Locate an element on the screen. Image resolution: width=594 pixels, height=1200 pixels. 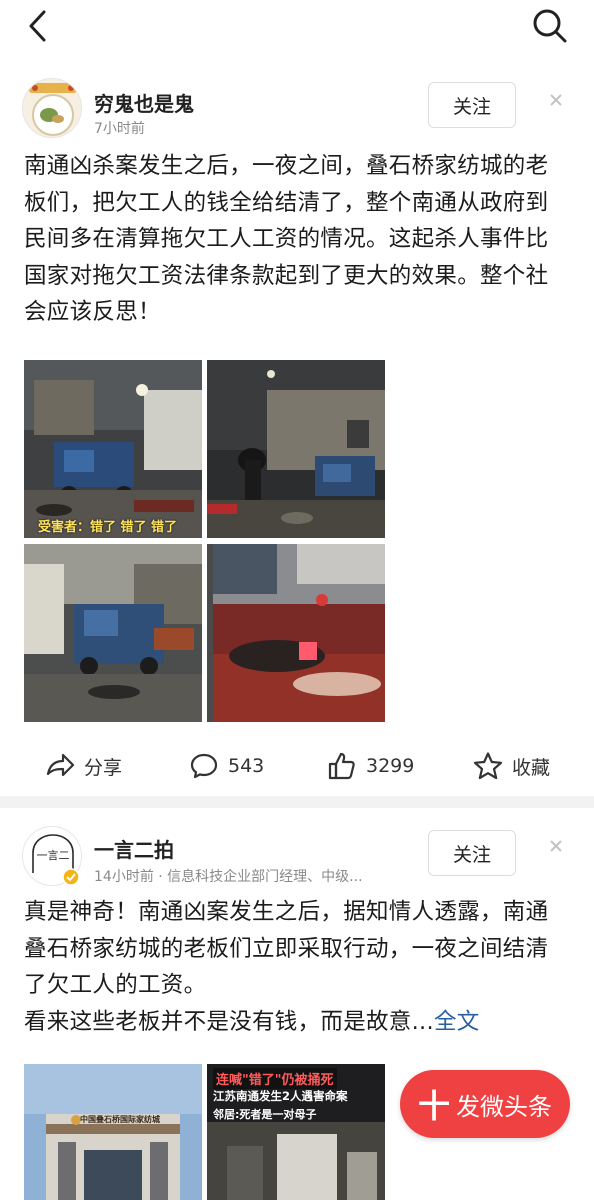
share-icon is located at coordinates (60, 765).